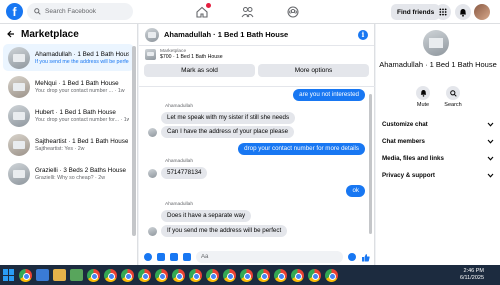  I want to click on grid-menu-icon, so click(443, 12).